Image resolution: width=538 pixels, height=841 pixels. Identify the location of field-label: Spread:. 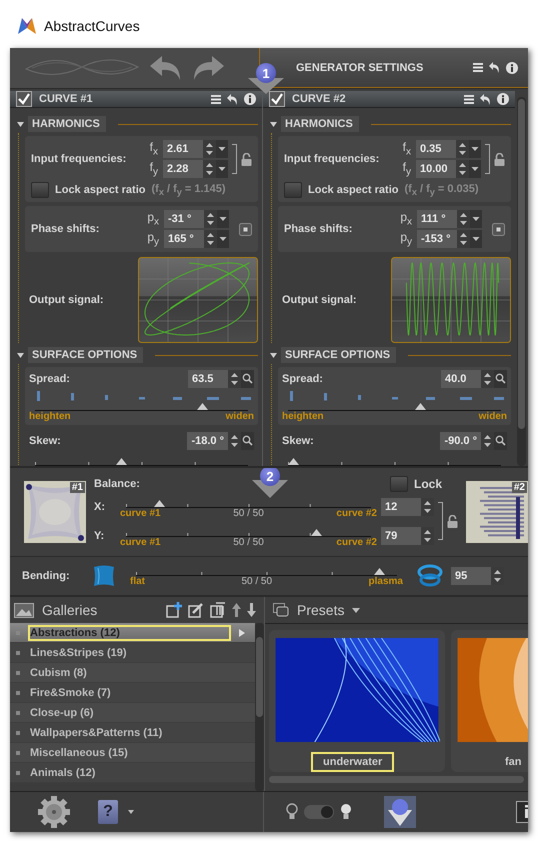
(49, 379).